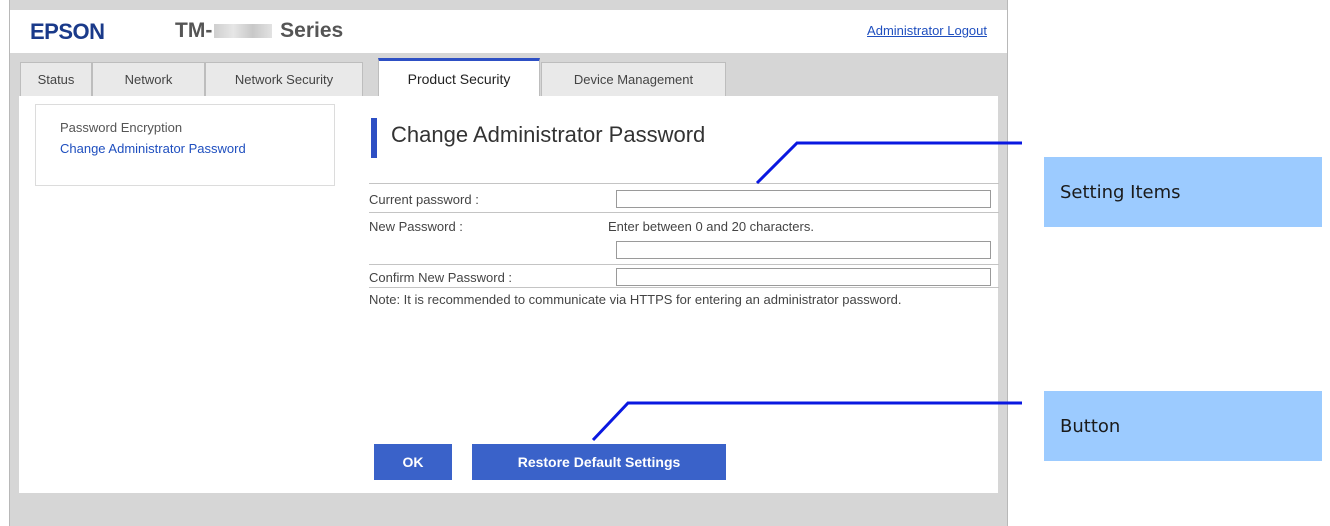 This screenshot has height=526, width=1330. Describe the element at coordinates (806, 421) in the screenshot. I see `button-leader-line` at that location.